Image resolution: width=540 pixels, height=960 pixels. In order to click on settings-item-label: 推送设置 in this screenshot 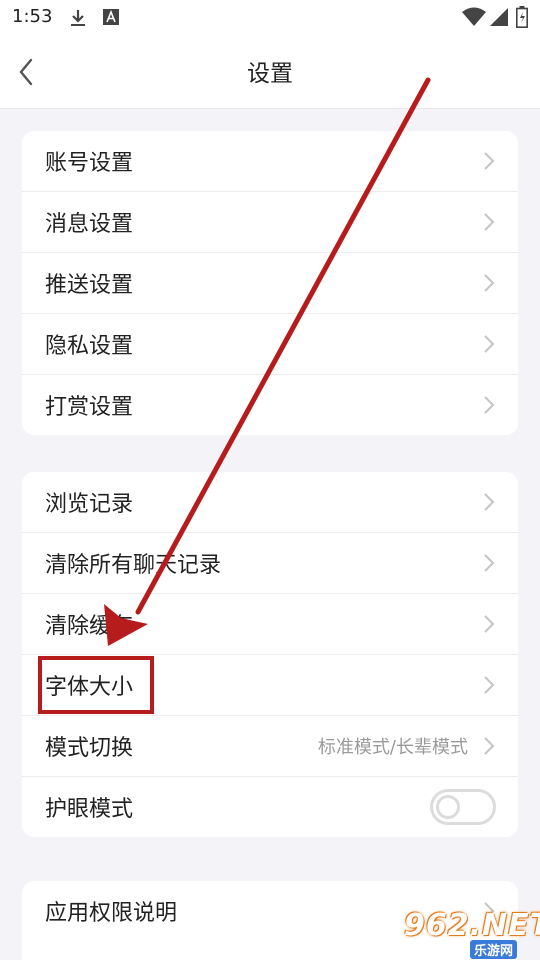, I will do `click(89, 285)`.